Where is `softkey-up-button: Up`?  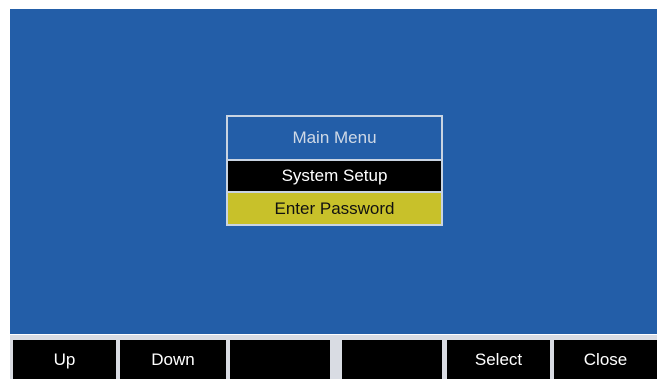 softkey-up-button: Up is located at coordinates (64, 359).